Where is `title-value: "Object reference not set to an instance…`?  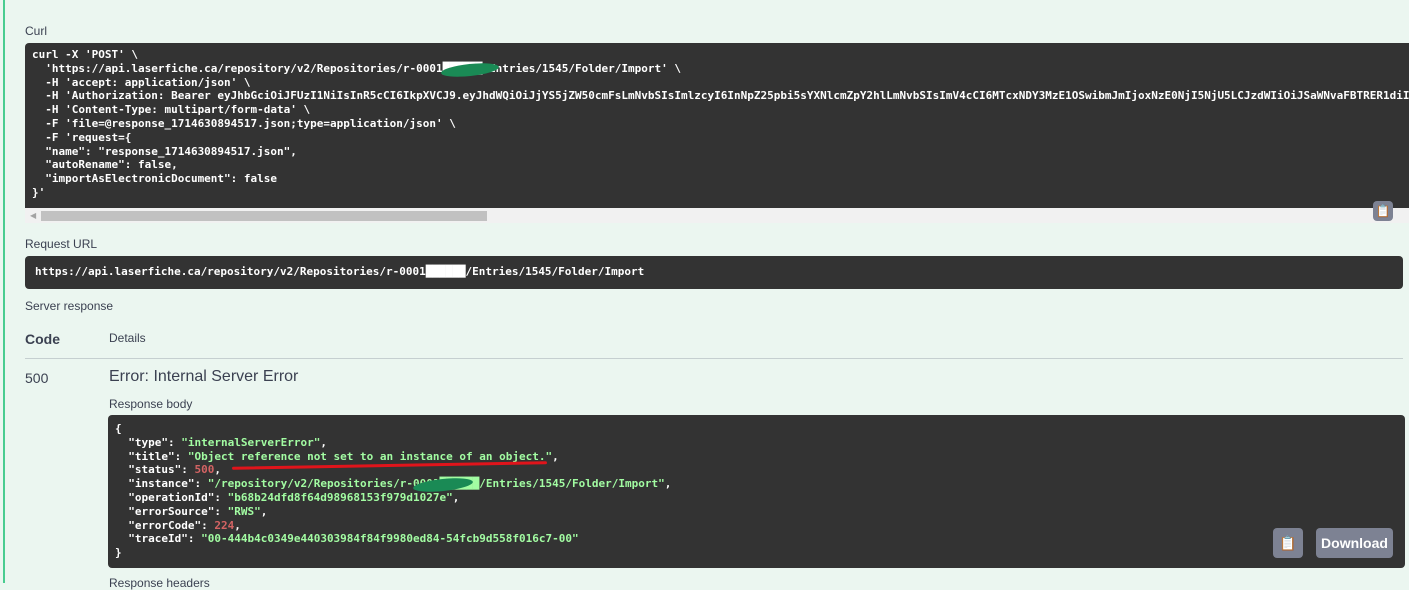 title-value: "Object reference not set to an instance… is located at coordinates (370, 456).